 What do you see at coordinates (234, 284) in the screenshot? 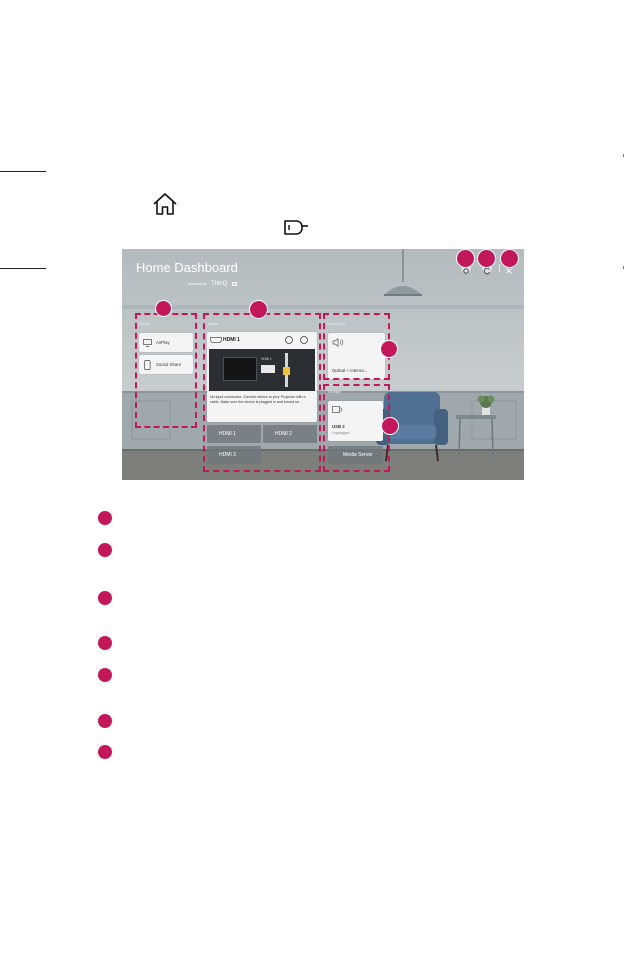
I see `subtitle-tag: AI` at bounding box center [234, 284].